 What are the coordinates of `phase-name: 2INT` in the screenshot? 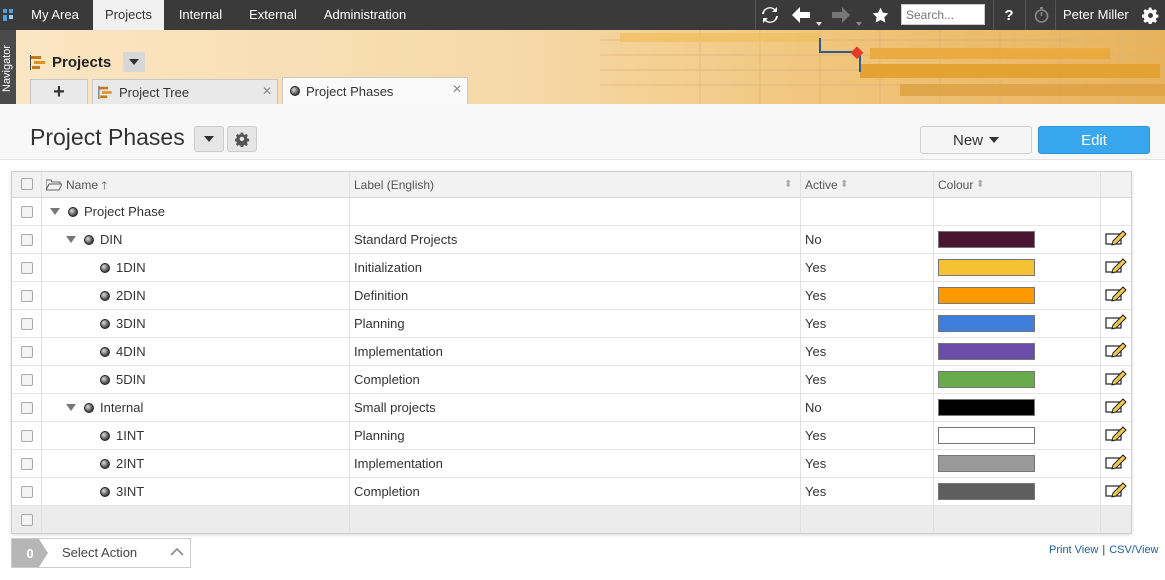 It's located at (130, 463).